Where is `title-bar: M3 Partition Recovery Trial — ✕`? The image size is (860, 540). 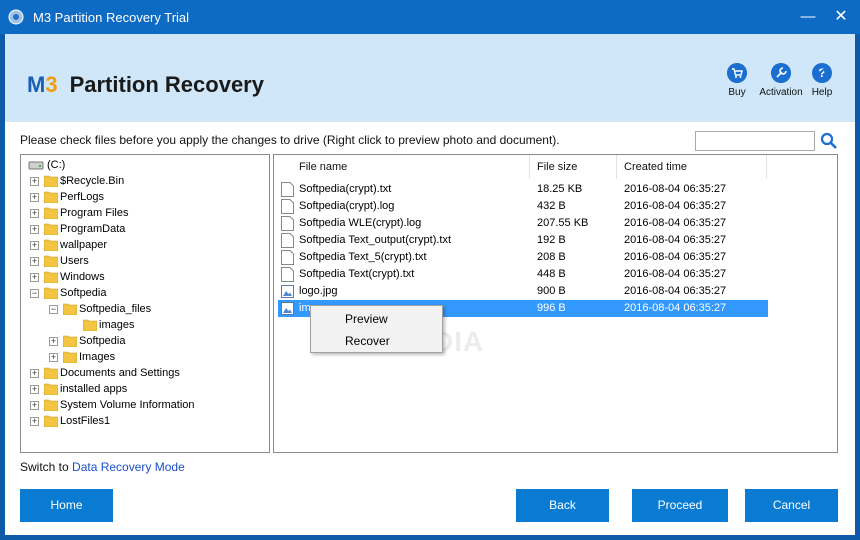 title-bar: M3 Partition Recovery Trial — ✕ is located at coordinates (430, 17).